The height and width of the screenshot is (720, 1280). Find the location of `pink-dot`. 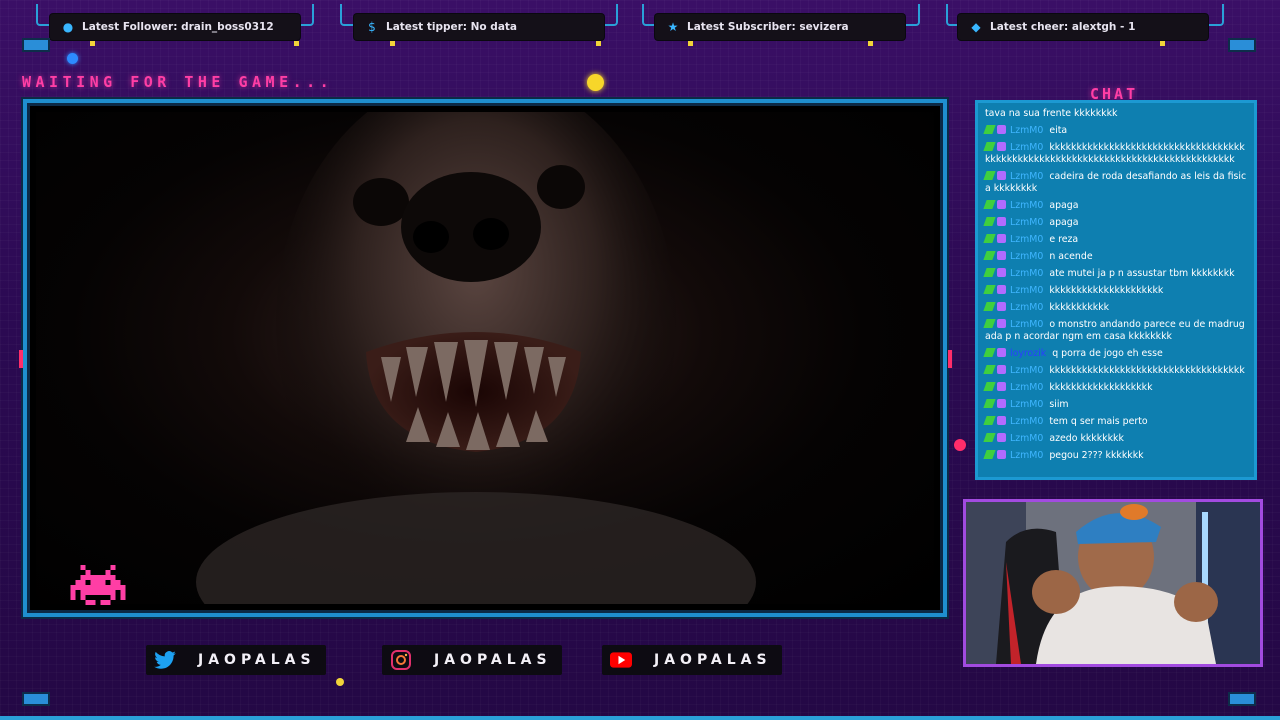

pink-dot is located at coordinates (960, 445).